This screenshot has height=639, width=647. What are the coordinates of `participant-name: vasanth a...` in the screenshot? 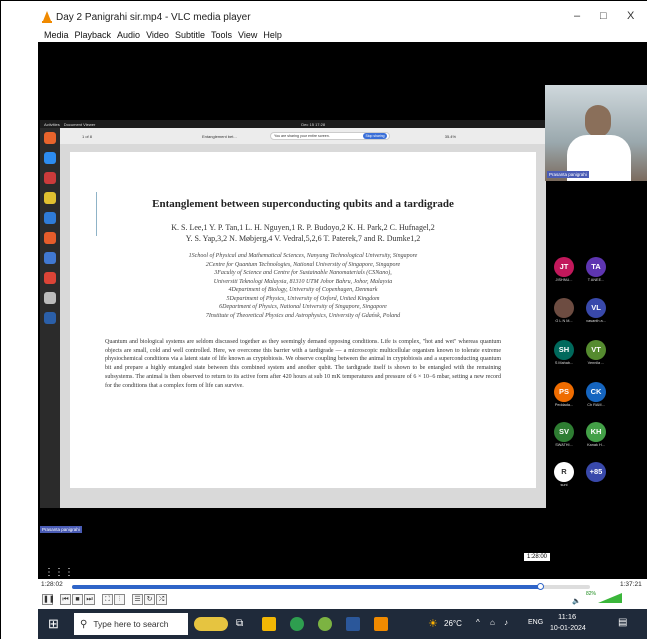 It's located at (596, 321).